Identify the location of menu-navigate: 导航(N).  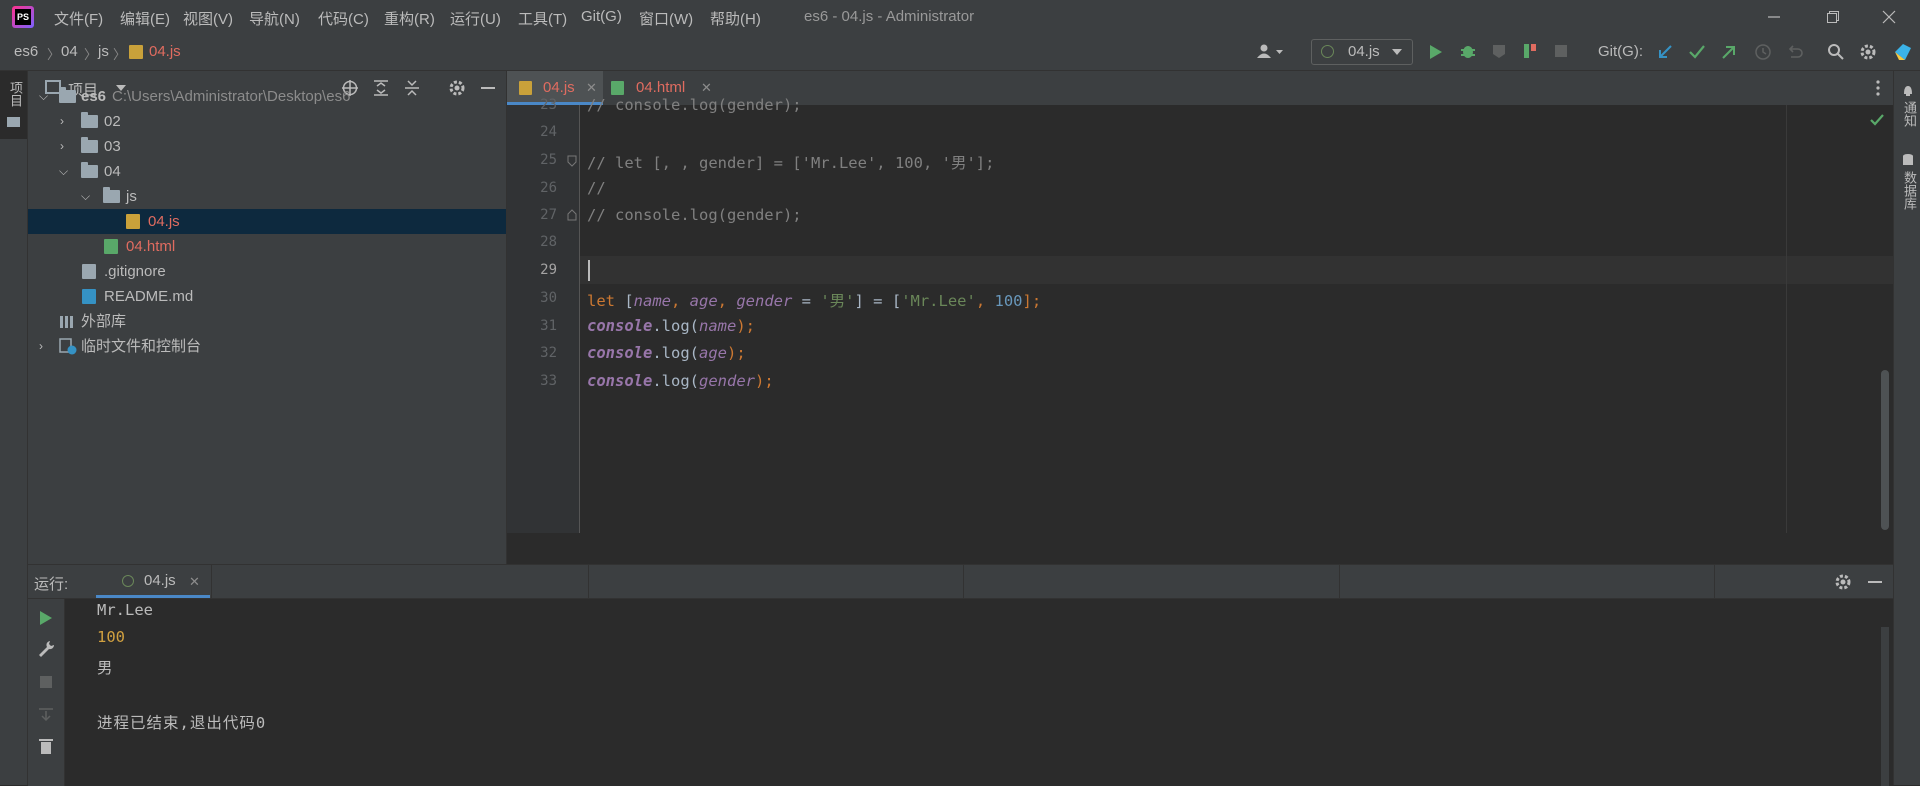
(274, 18).